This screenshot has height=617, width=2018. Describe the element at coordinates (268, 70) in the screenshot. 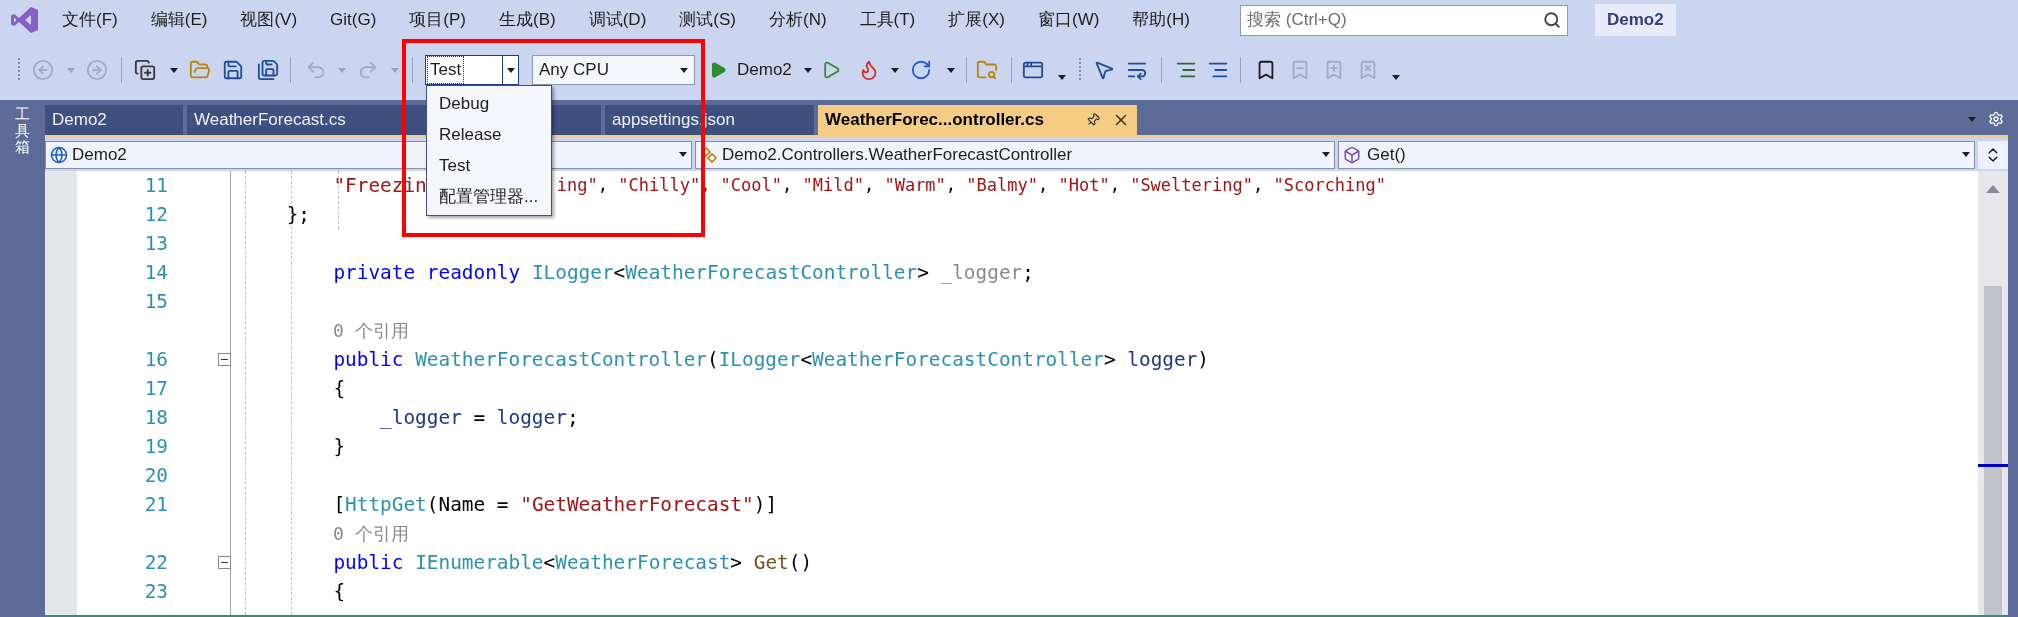

I see `save-all-icon` at that location.